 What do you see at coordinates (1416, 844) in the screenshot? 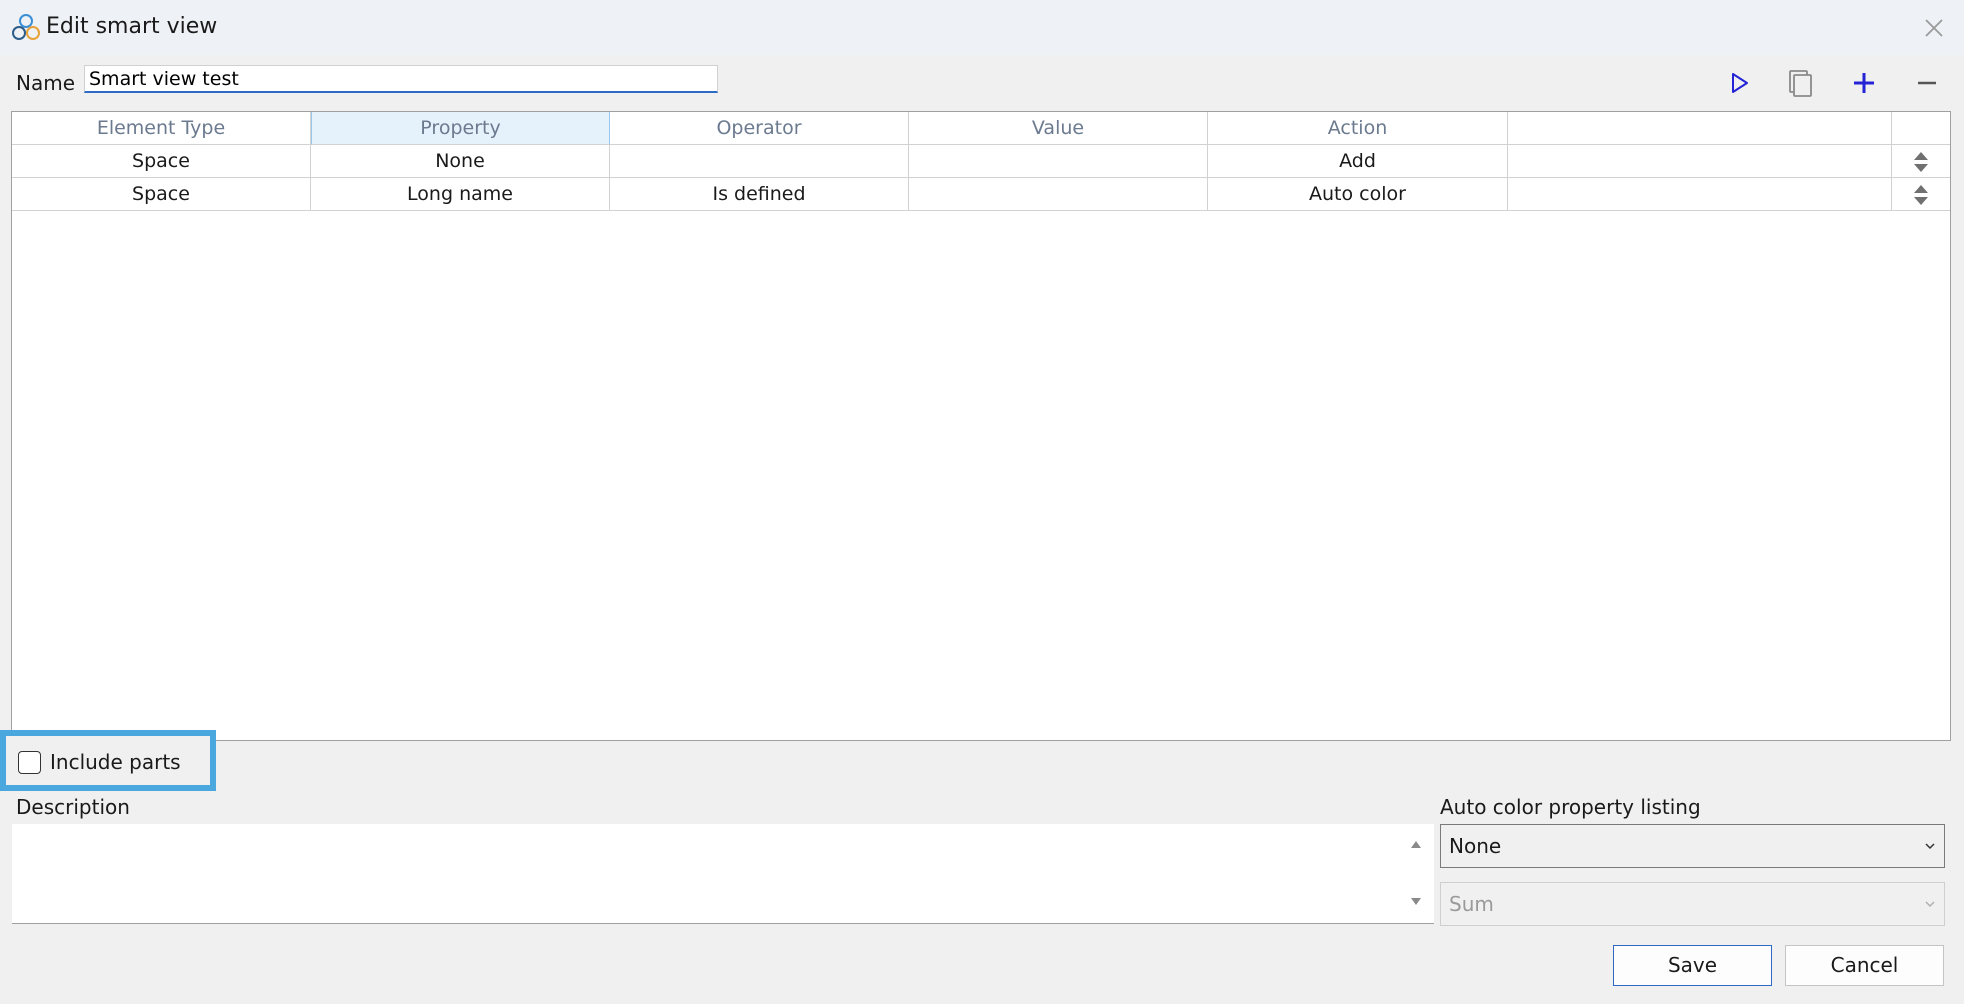
I see `scroll-up-icon` at bounding box center [1416, 844].